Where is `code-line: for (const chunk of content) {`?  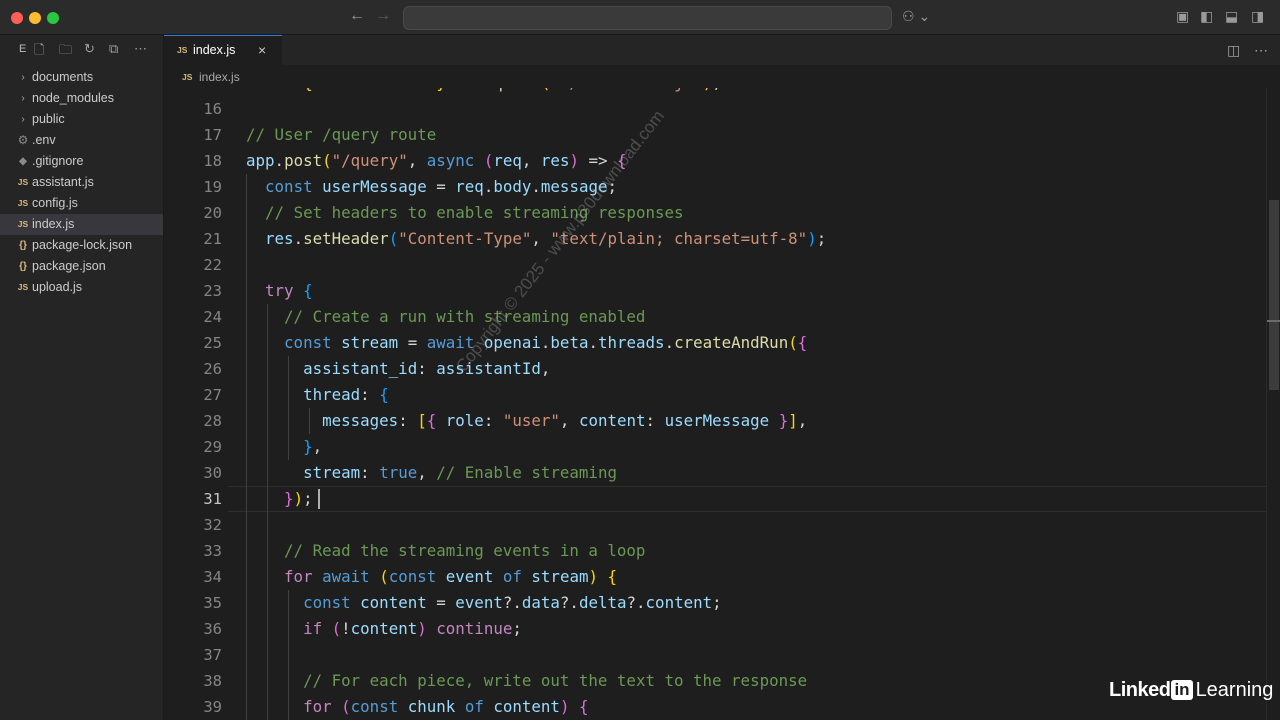 code-line: for (const chunk of content) { is located at coordinates (446, 706).